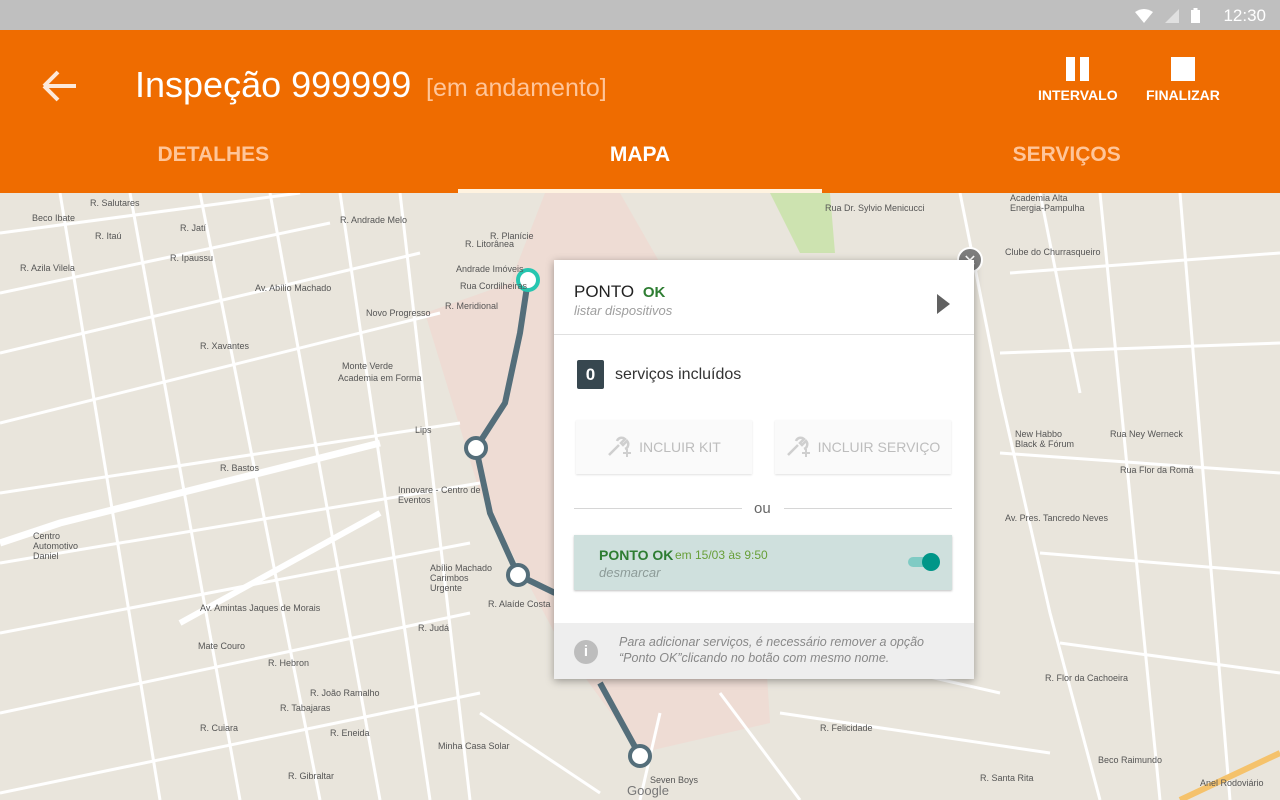 Image resolution: width=1280 pixels, height=800 pixels. What do you see at coordinates (60, 86) in the screenshot?
I see `back-arrow-icon` at bounding box center [60, 86].